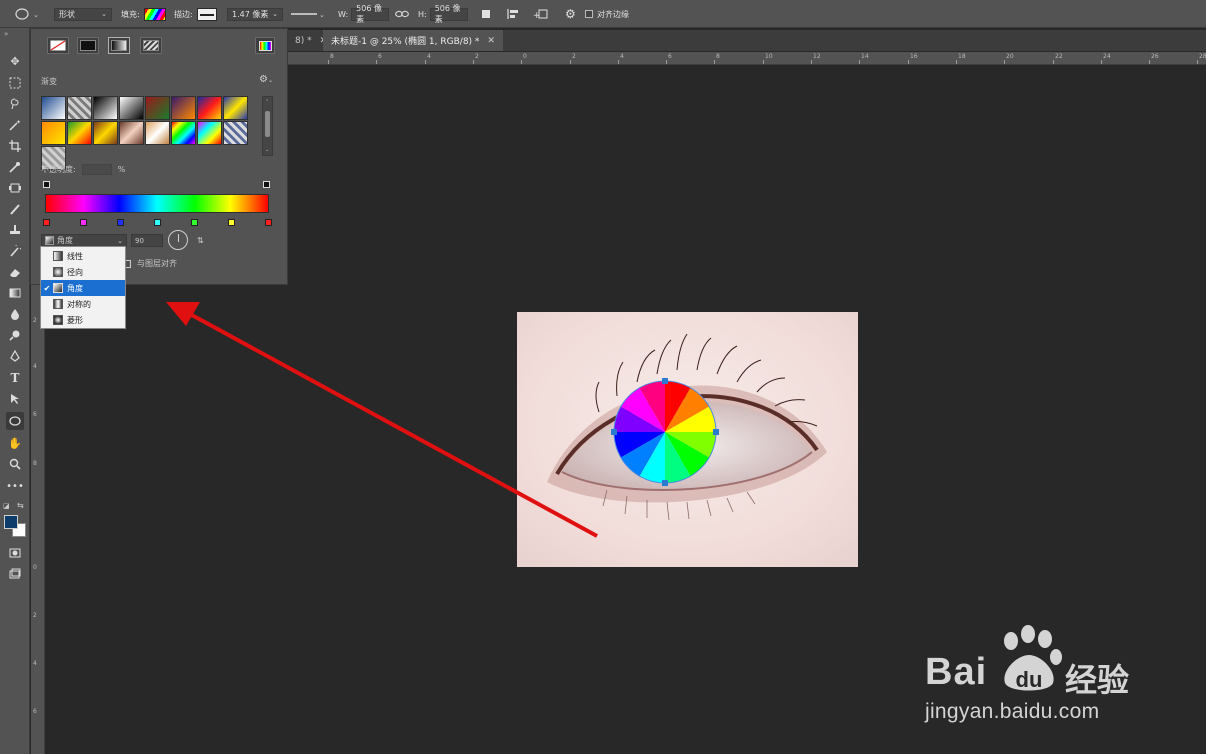 The width and height of the screenshot is (1206, 754). I want to click on menu-item-diamond: 菱形, so click(83, 320).